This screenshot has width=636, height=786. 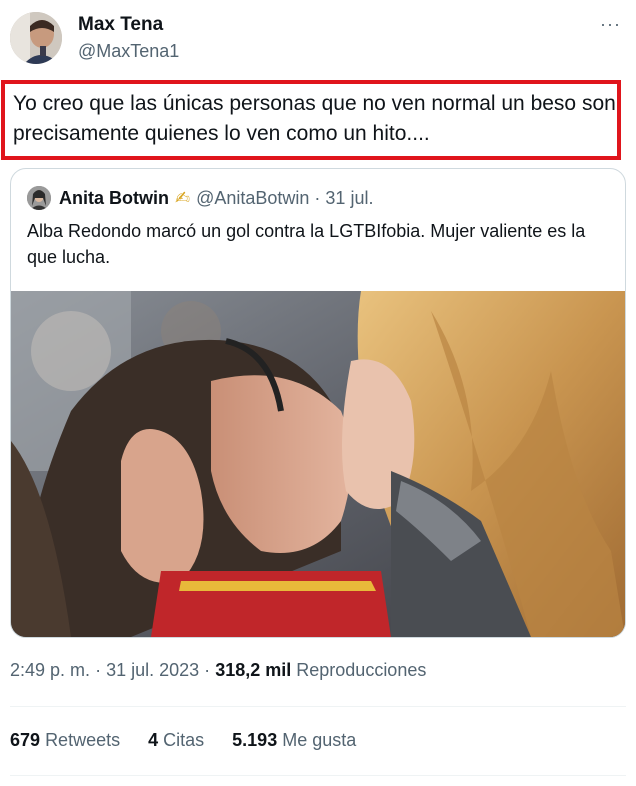 I want to click on quoted-avatar, so click(x=39, y=198).